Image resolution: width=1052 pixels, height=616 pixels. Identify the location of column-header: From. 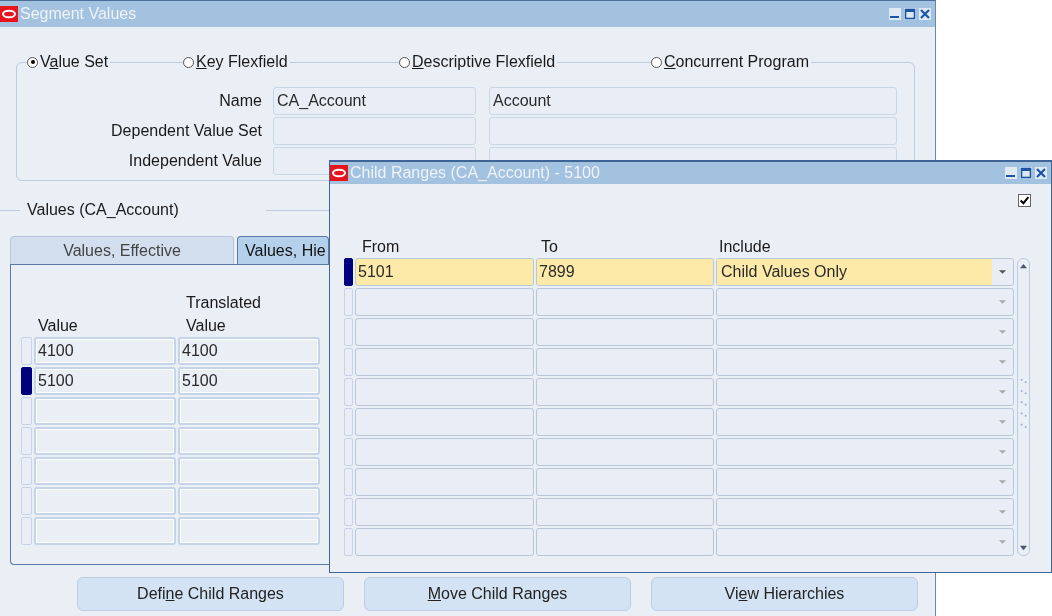
(381, 247).